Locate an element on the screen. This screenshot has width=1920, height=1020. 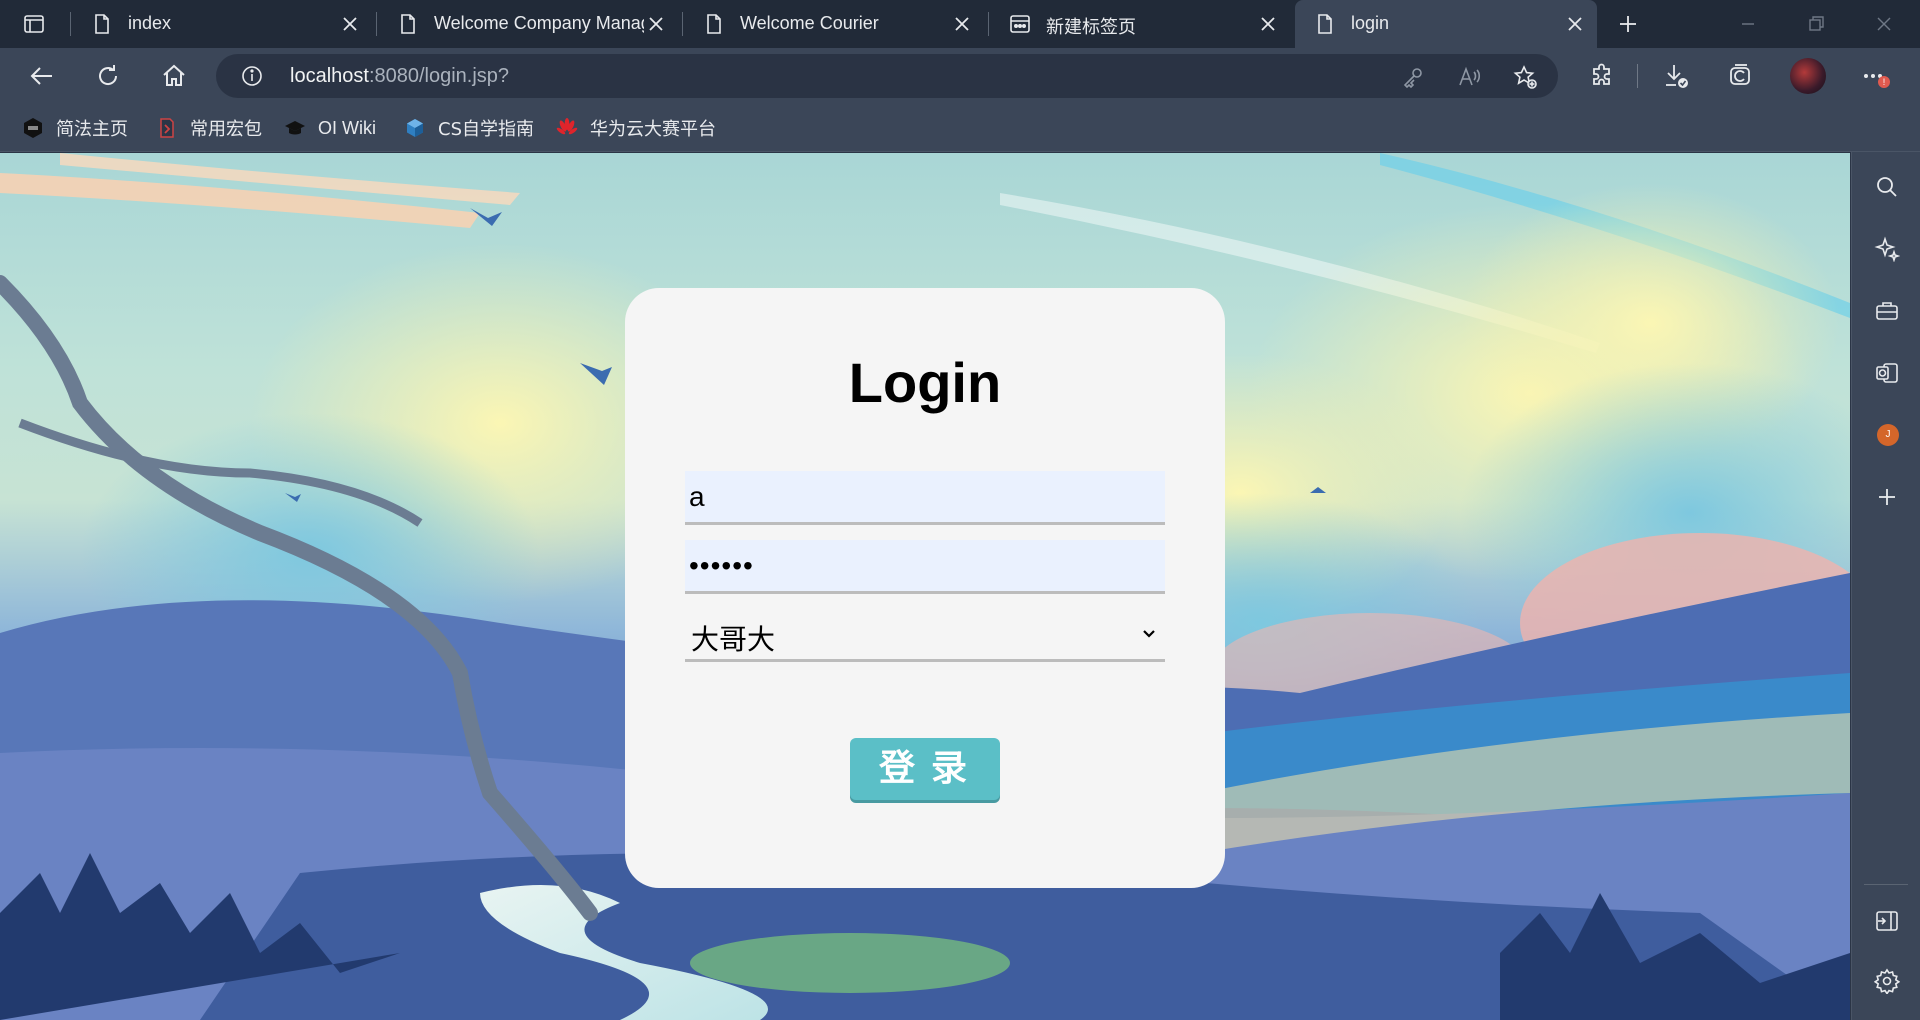
chevron-down-icon is located at coordinates (1149, 634).